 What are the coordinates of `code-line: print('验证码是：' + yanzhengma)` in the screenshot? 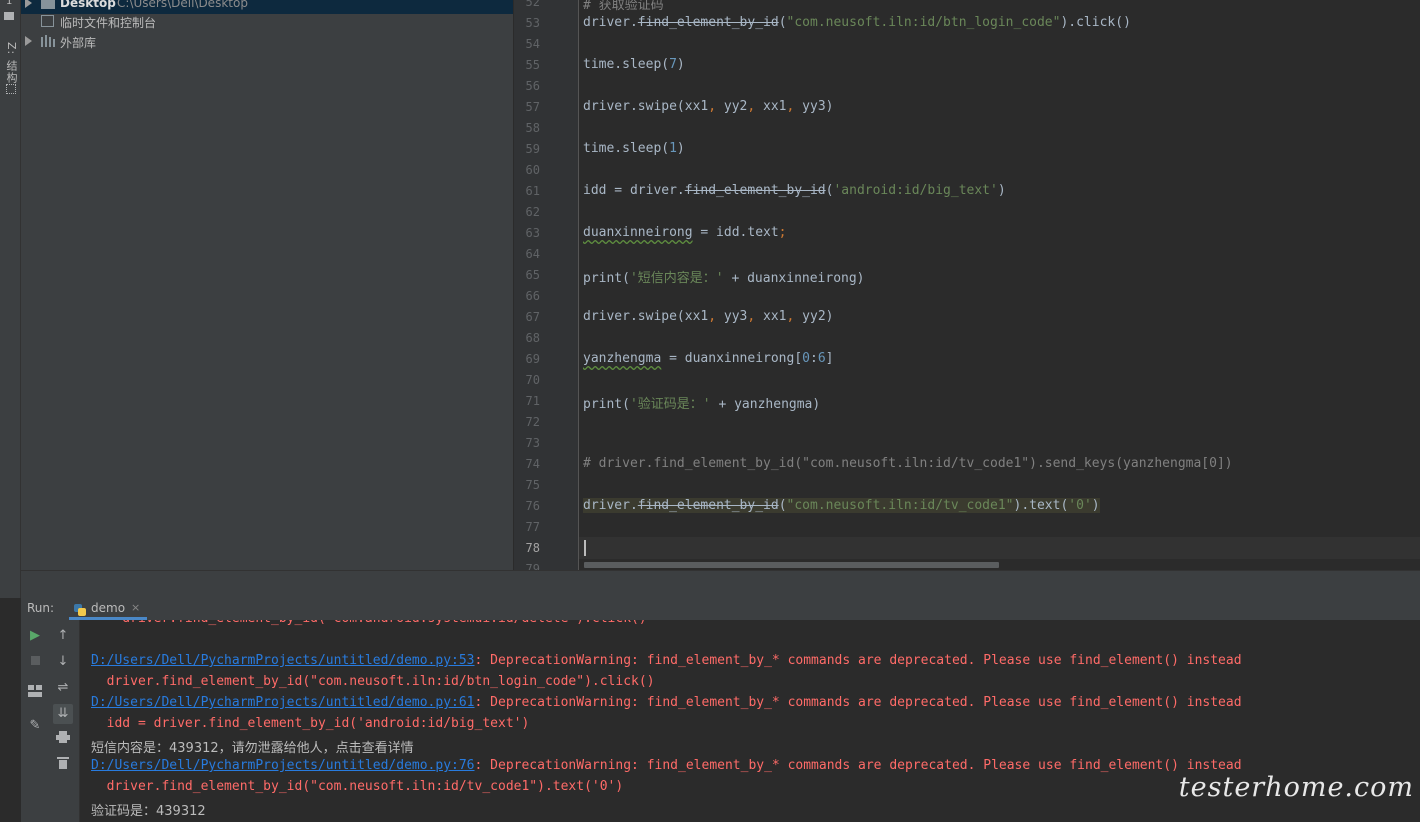 It's located at (701, 402).